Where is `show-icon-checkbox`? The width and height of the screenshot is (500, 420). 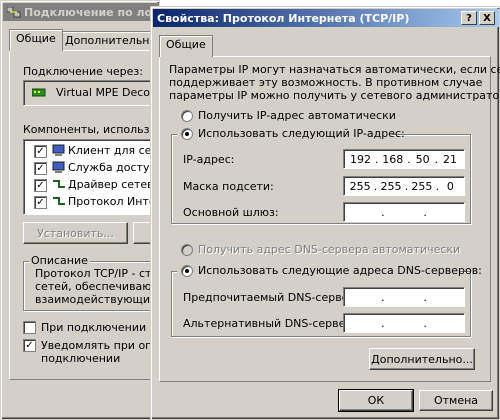 show-icon-checkbox is located at coordinates (29, 327).